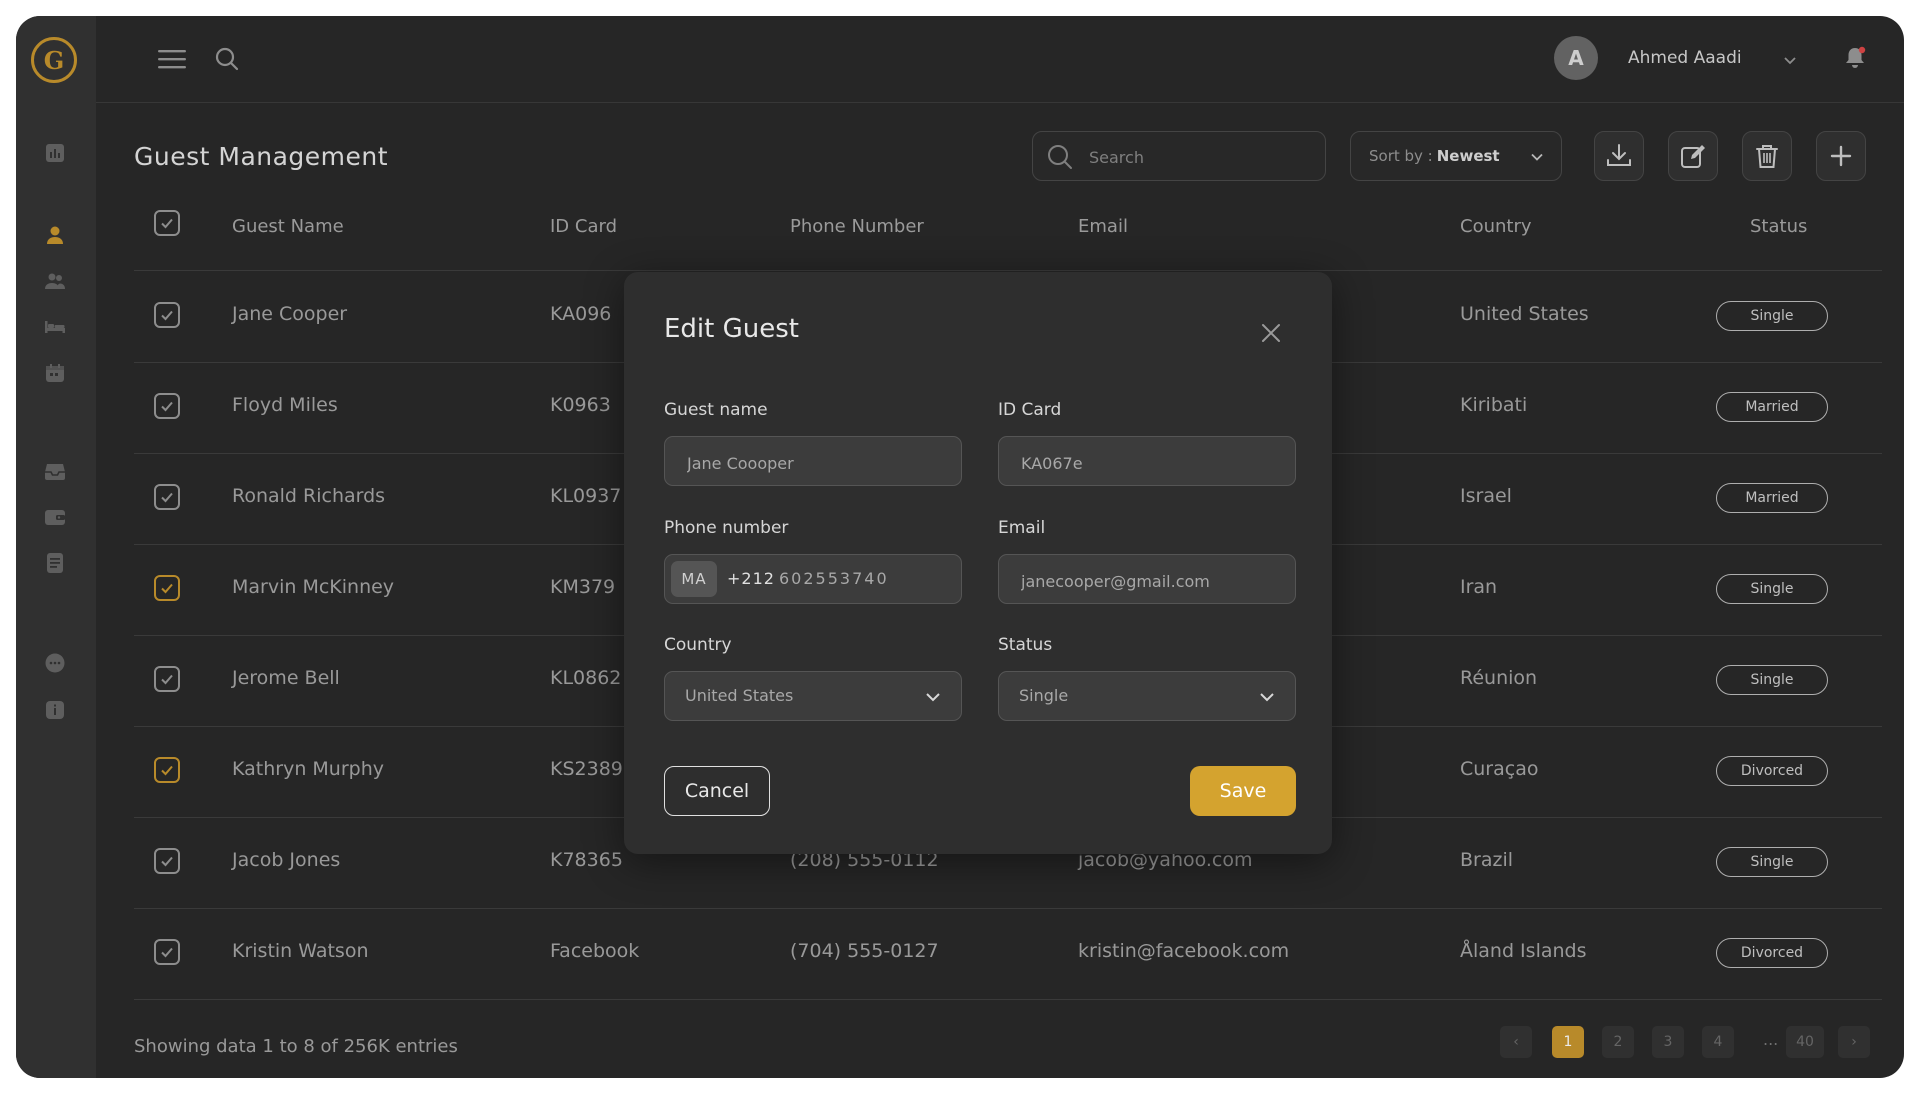 The width and height of the screenshot is (1920, 1094). I want to click on id-card-input, so click(1146, 463).